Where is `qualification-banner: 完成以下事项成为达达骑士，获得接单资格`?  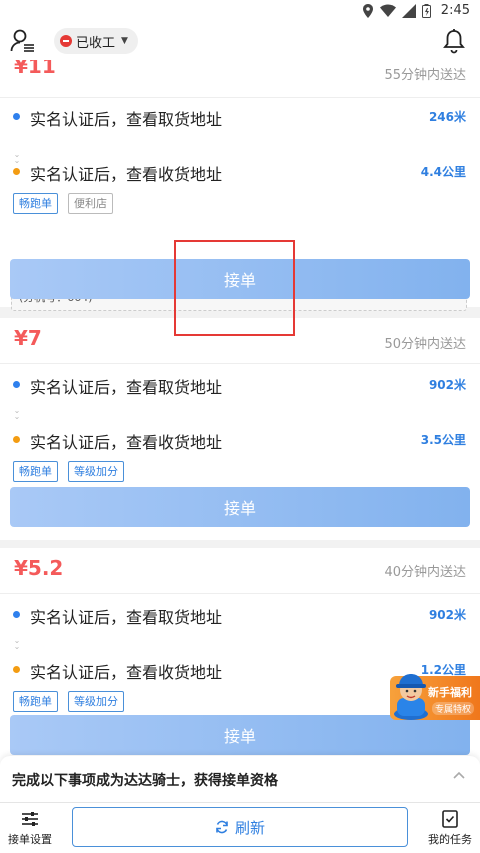
qualification-banner: 完成以下事项成为达达骑士，获得接单资格 is located at coordinates (240, 779).